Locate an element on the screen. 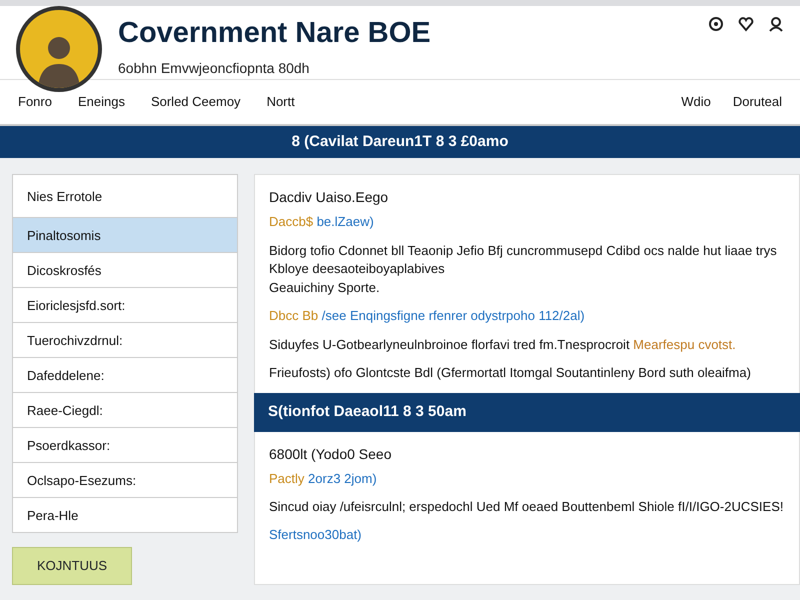  sidebar-item: Dafeddelene: is located at coordinates (125, 375).